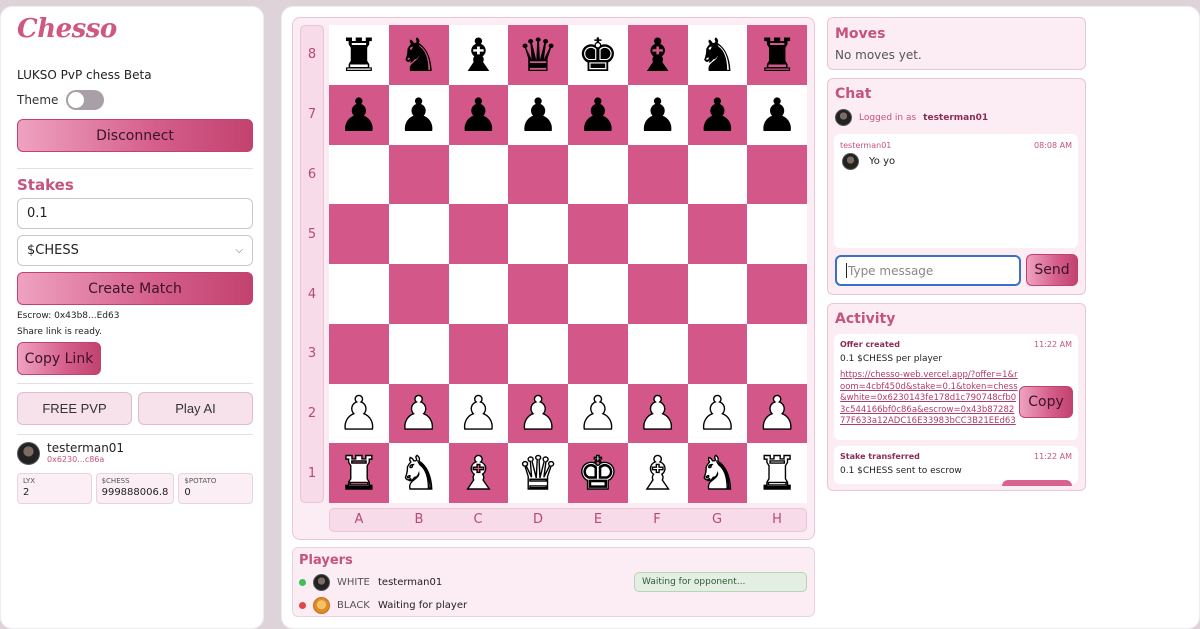  What do you see at coordinates (777, 174) in the screenshot?
I see `square-h6` at bounding box center [777, 174].